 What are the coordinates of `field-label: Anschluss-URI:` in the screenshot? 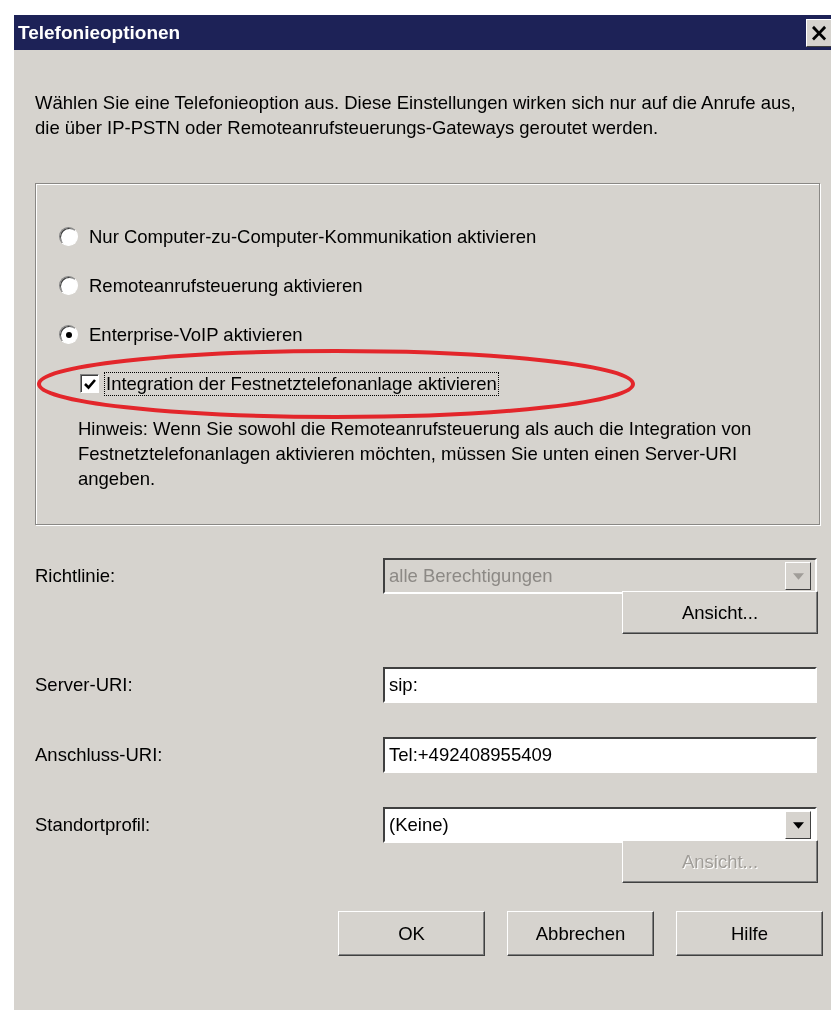 It's located at (99, 755).